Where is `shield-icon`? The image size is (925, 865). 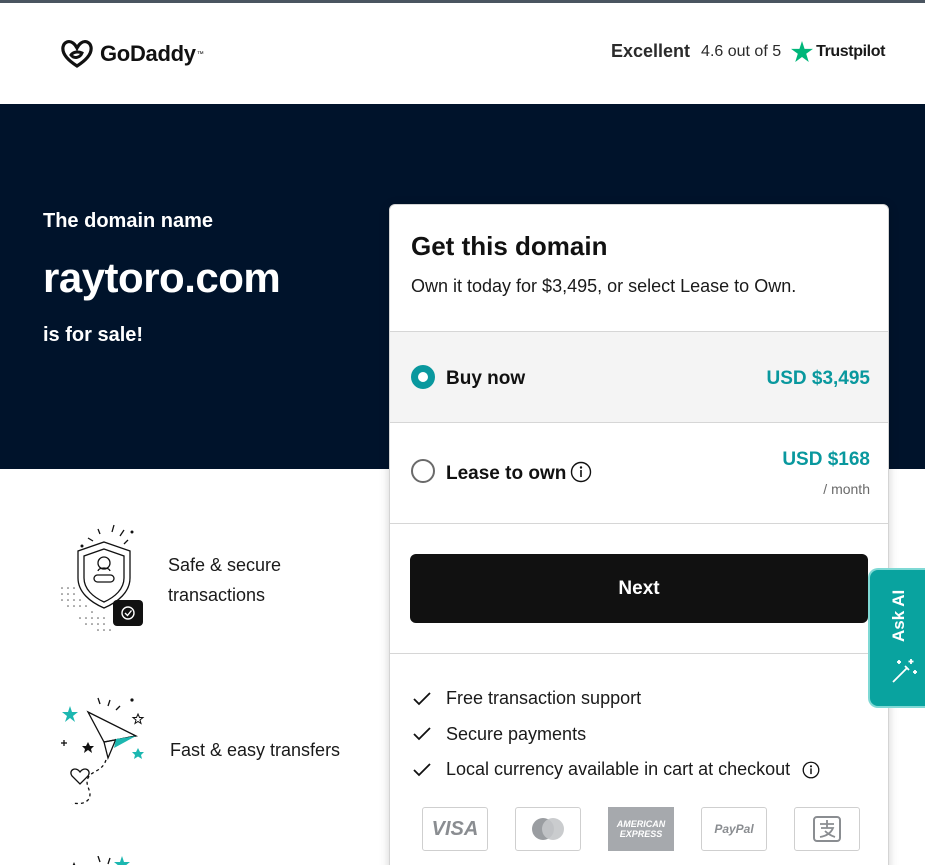
shield-icon is located at coordinates (102, 577).